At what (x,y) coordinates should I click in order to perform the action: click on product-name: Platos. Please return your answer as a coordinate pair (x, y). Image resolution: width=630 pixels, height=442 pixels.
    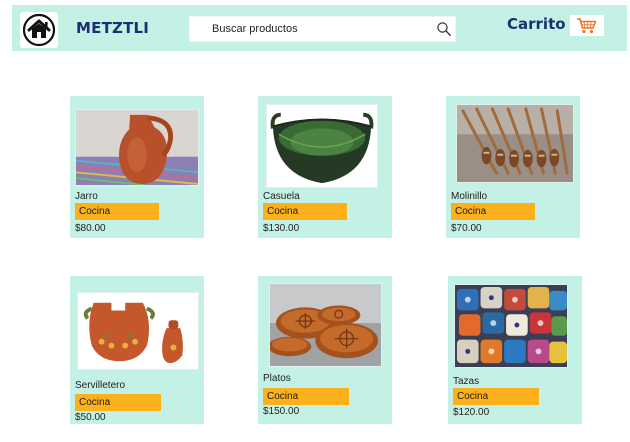
    Looking at the image, I should click on (277, 378).